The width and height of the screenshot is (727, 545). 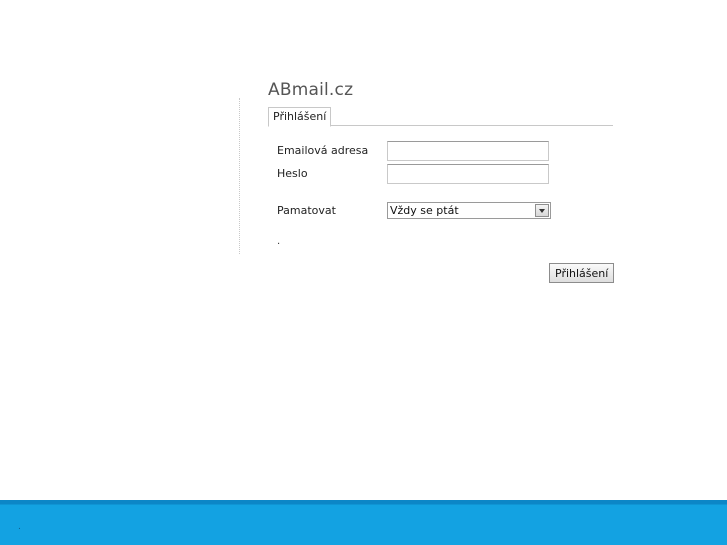 What do you see at coordinates (363, 522) in the screenshot?
I see `footer-bar: .` at bounding box center [363, 522].